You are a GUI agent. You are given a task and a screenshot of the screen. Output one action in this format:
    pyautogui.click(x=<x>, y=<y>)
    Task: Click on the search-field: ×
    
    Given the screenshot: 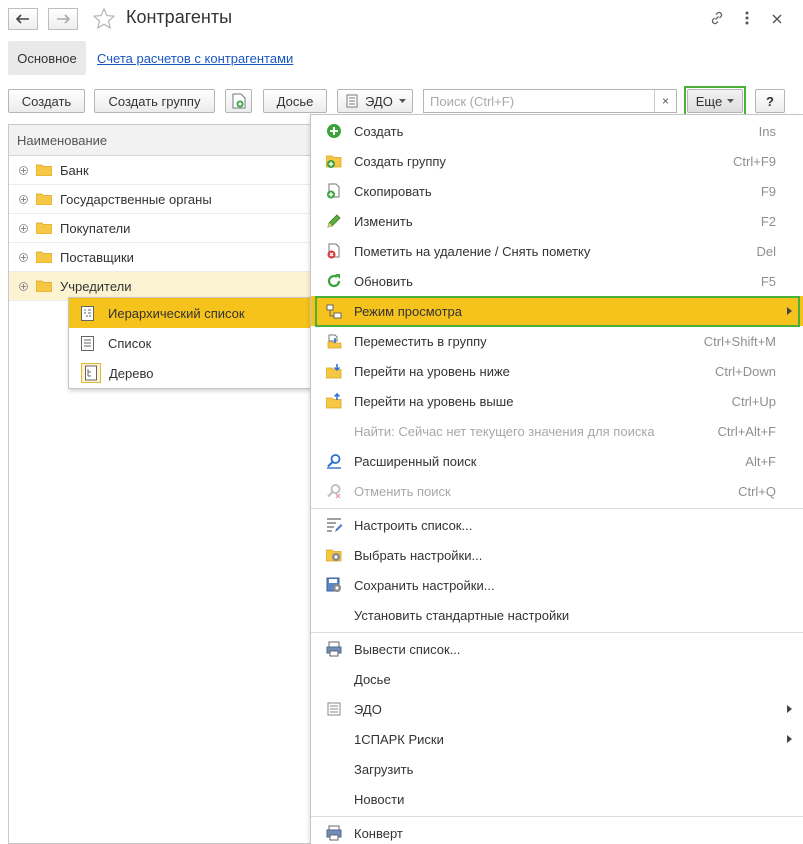 What is the action you would take?
    pyautogui.click(x=550, y=101)
    